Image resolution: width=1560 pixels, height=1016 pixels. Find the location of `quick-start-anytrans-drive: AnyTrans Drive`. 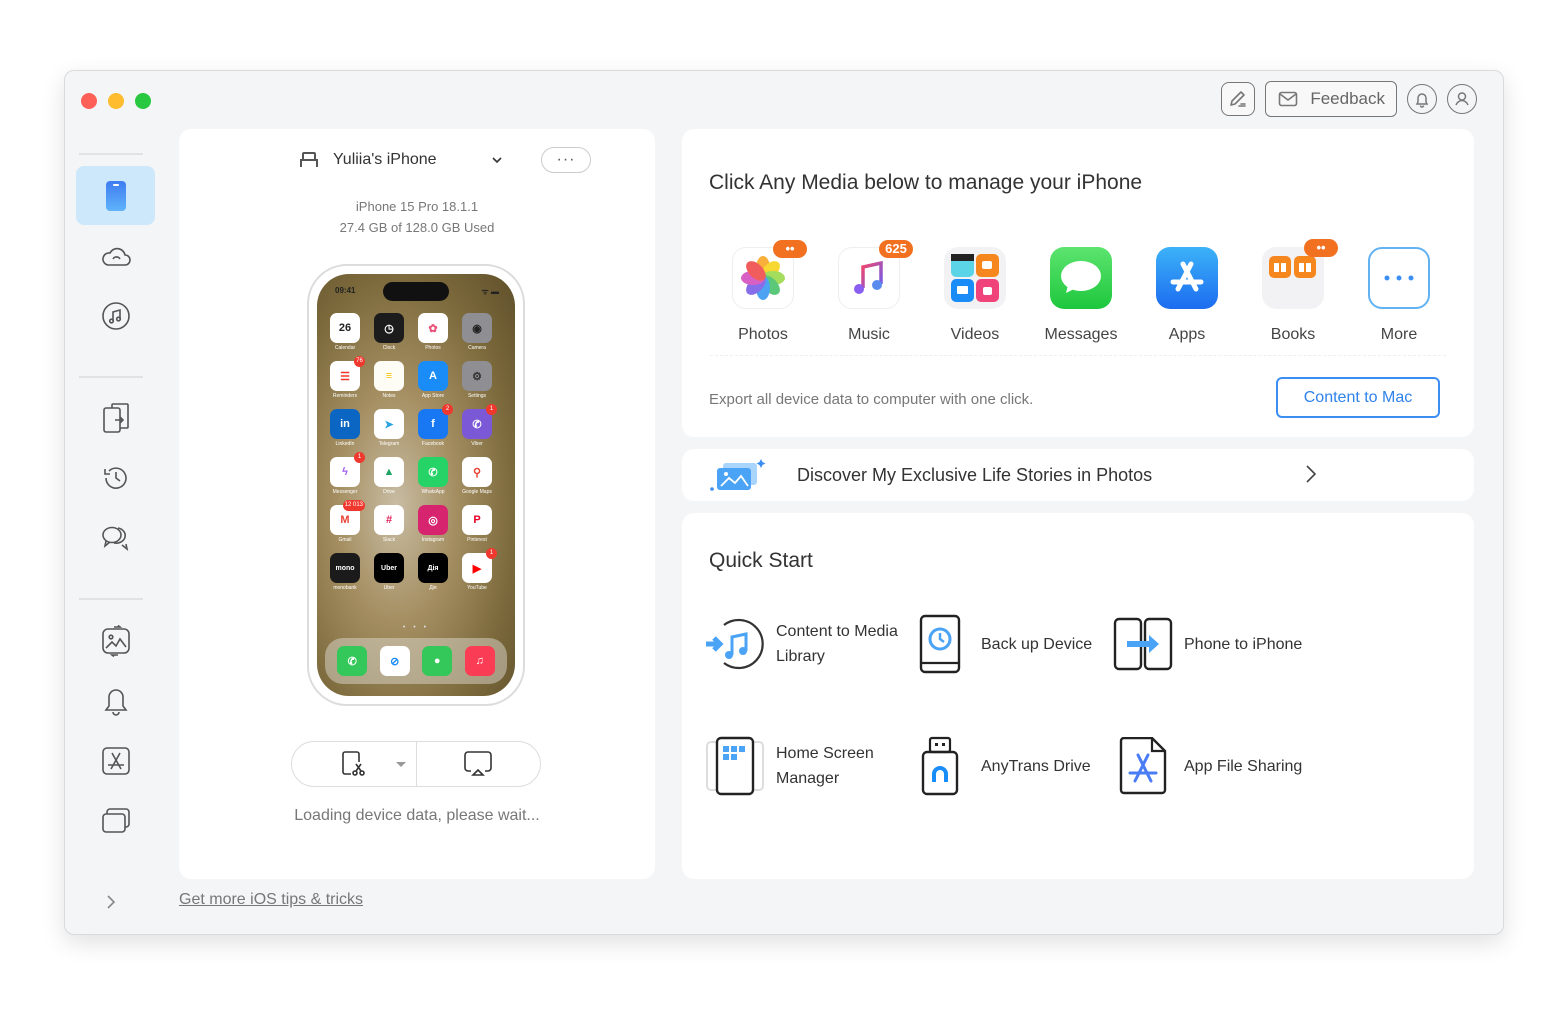

quick-start-anytrans-drive: AnyTrans Drive is located at coordinates (1000, 766).